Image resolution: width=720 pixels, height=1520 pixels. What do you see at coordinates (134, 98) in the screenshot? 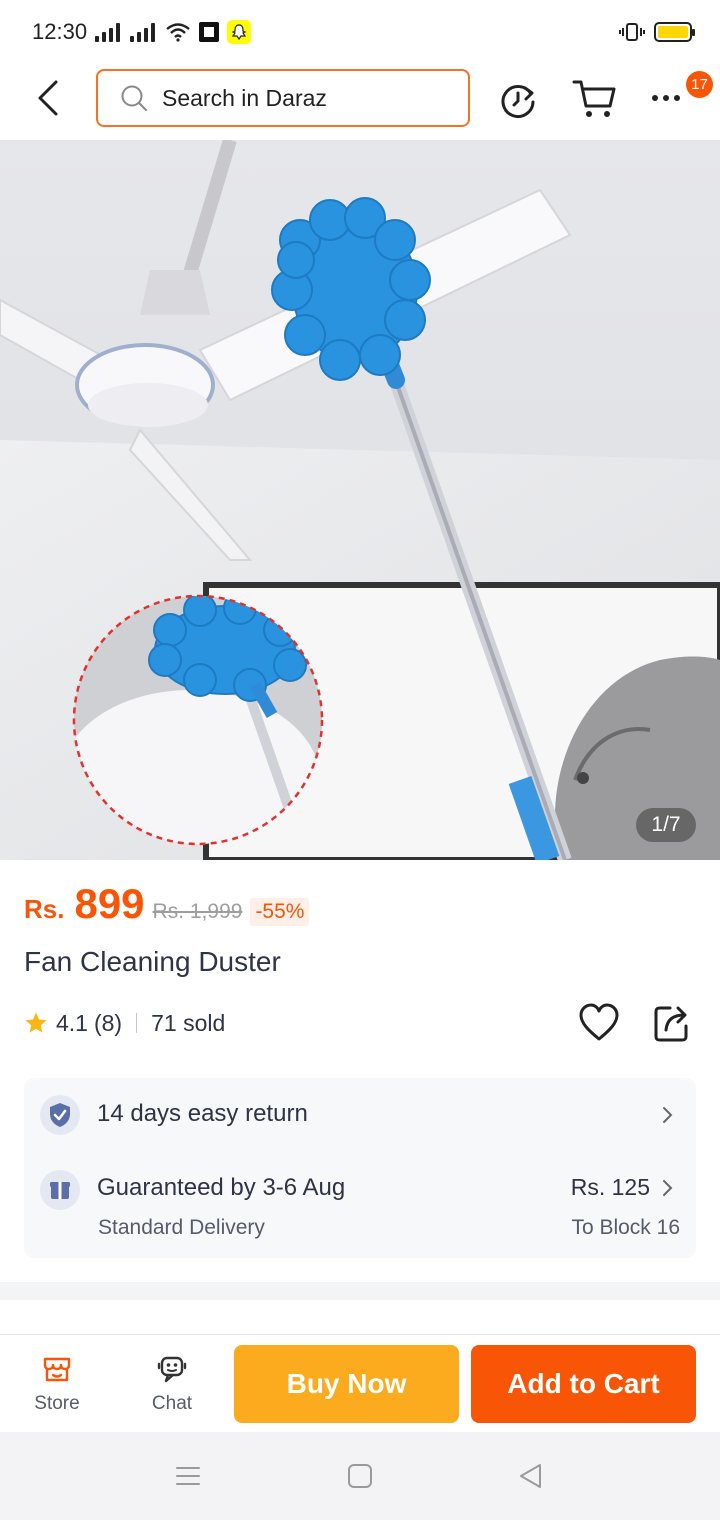
I see `search-icon` at bounding box center [134, 98].